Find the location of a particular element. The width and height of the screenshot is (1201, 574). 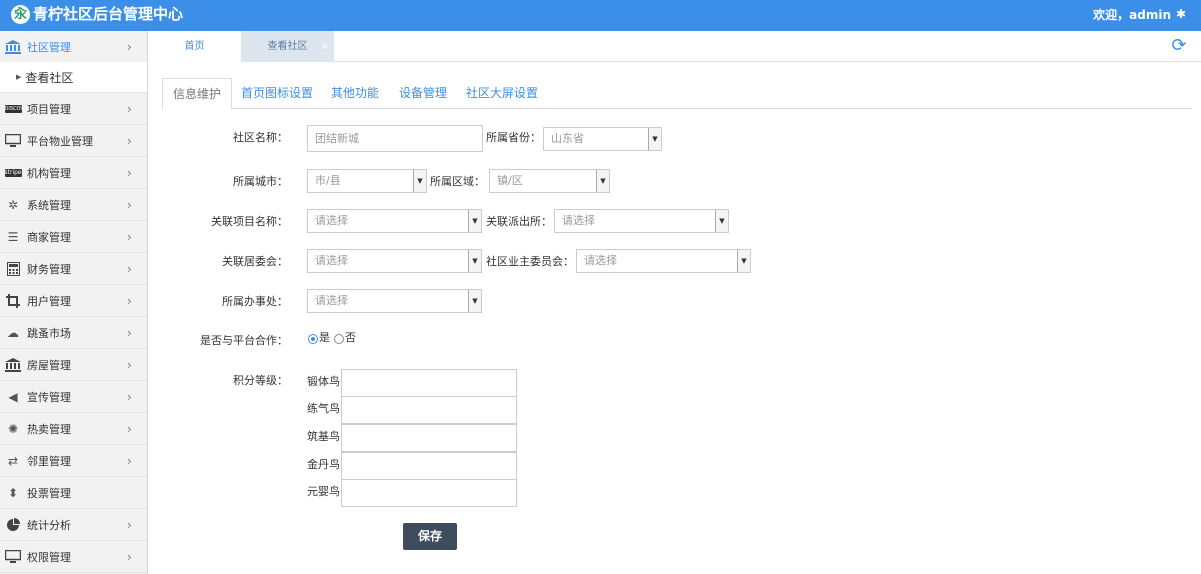

project-select: 请选择 ▼ is located at coordinates (394, 221).